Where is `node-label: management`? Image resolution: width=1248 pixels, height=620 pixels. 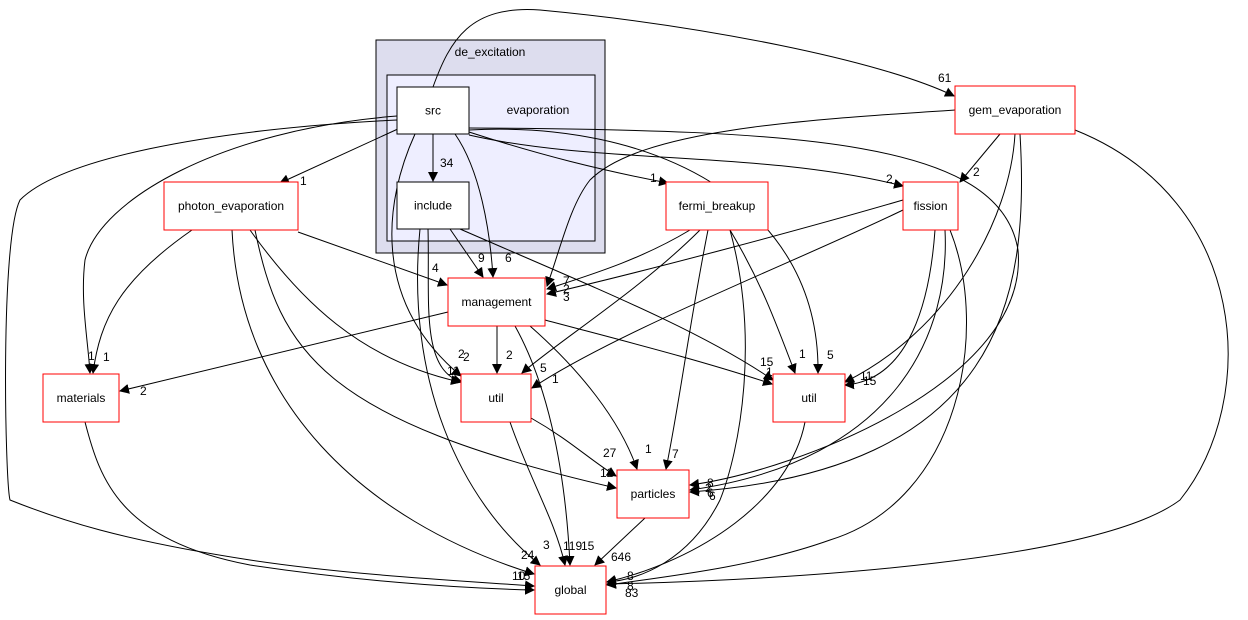
node-label: management is located at coordinates (496, 302).